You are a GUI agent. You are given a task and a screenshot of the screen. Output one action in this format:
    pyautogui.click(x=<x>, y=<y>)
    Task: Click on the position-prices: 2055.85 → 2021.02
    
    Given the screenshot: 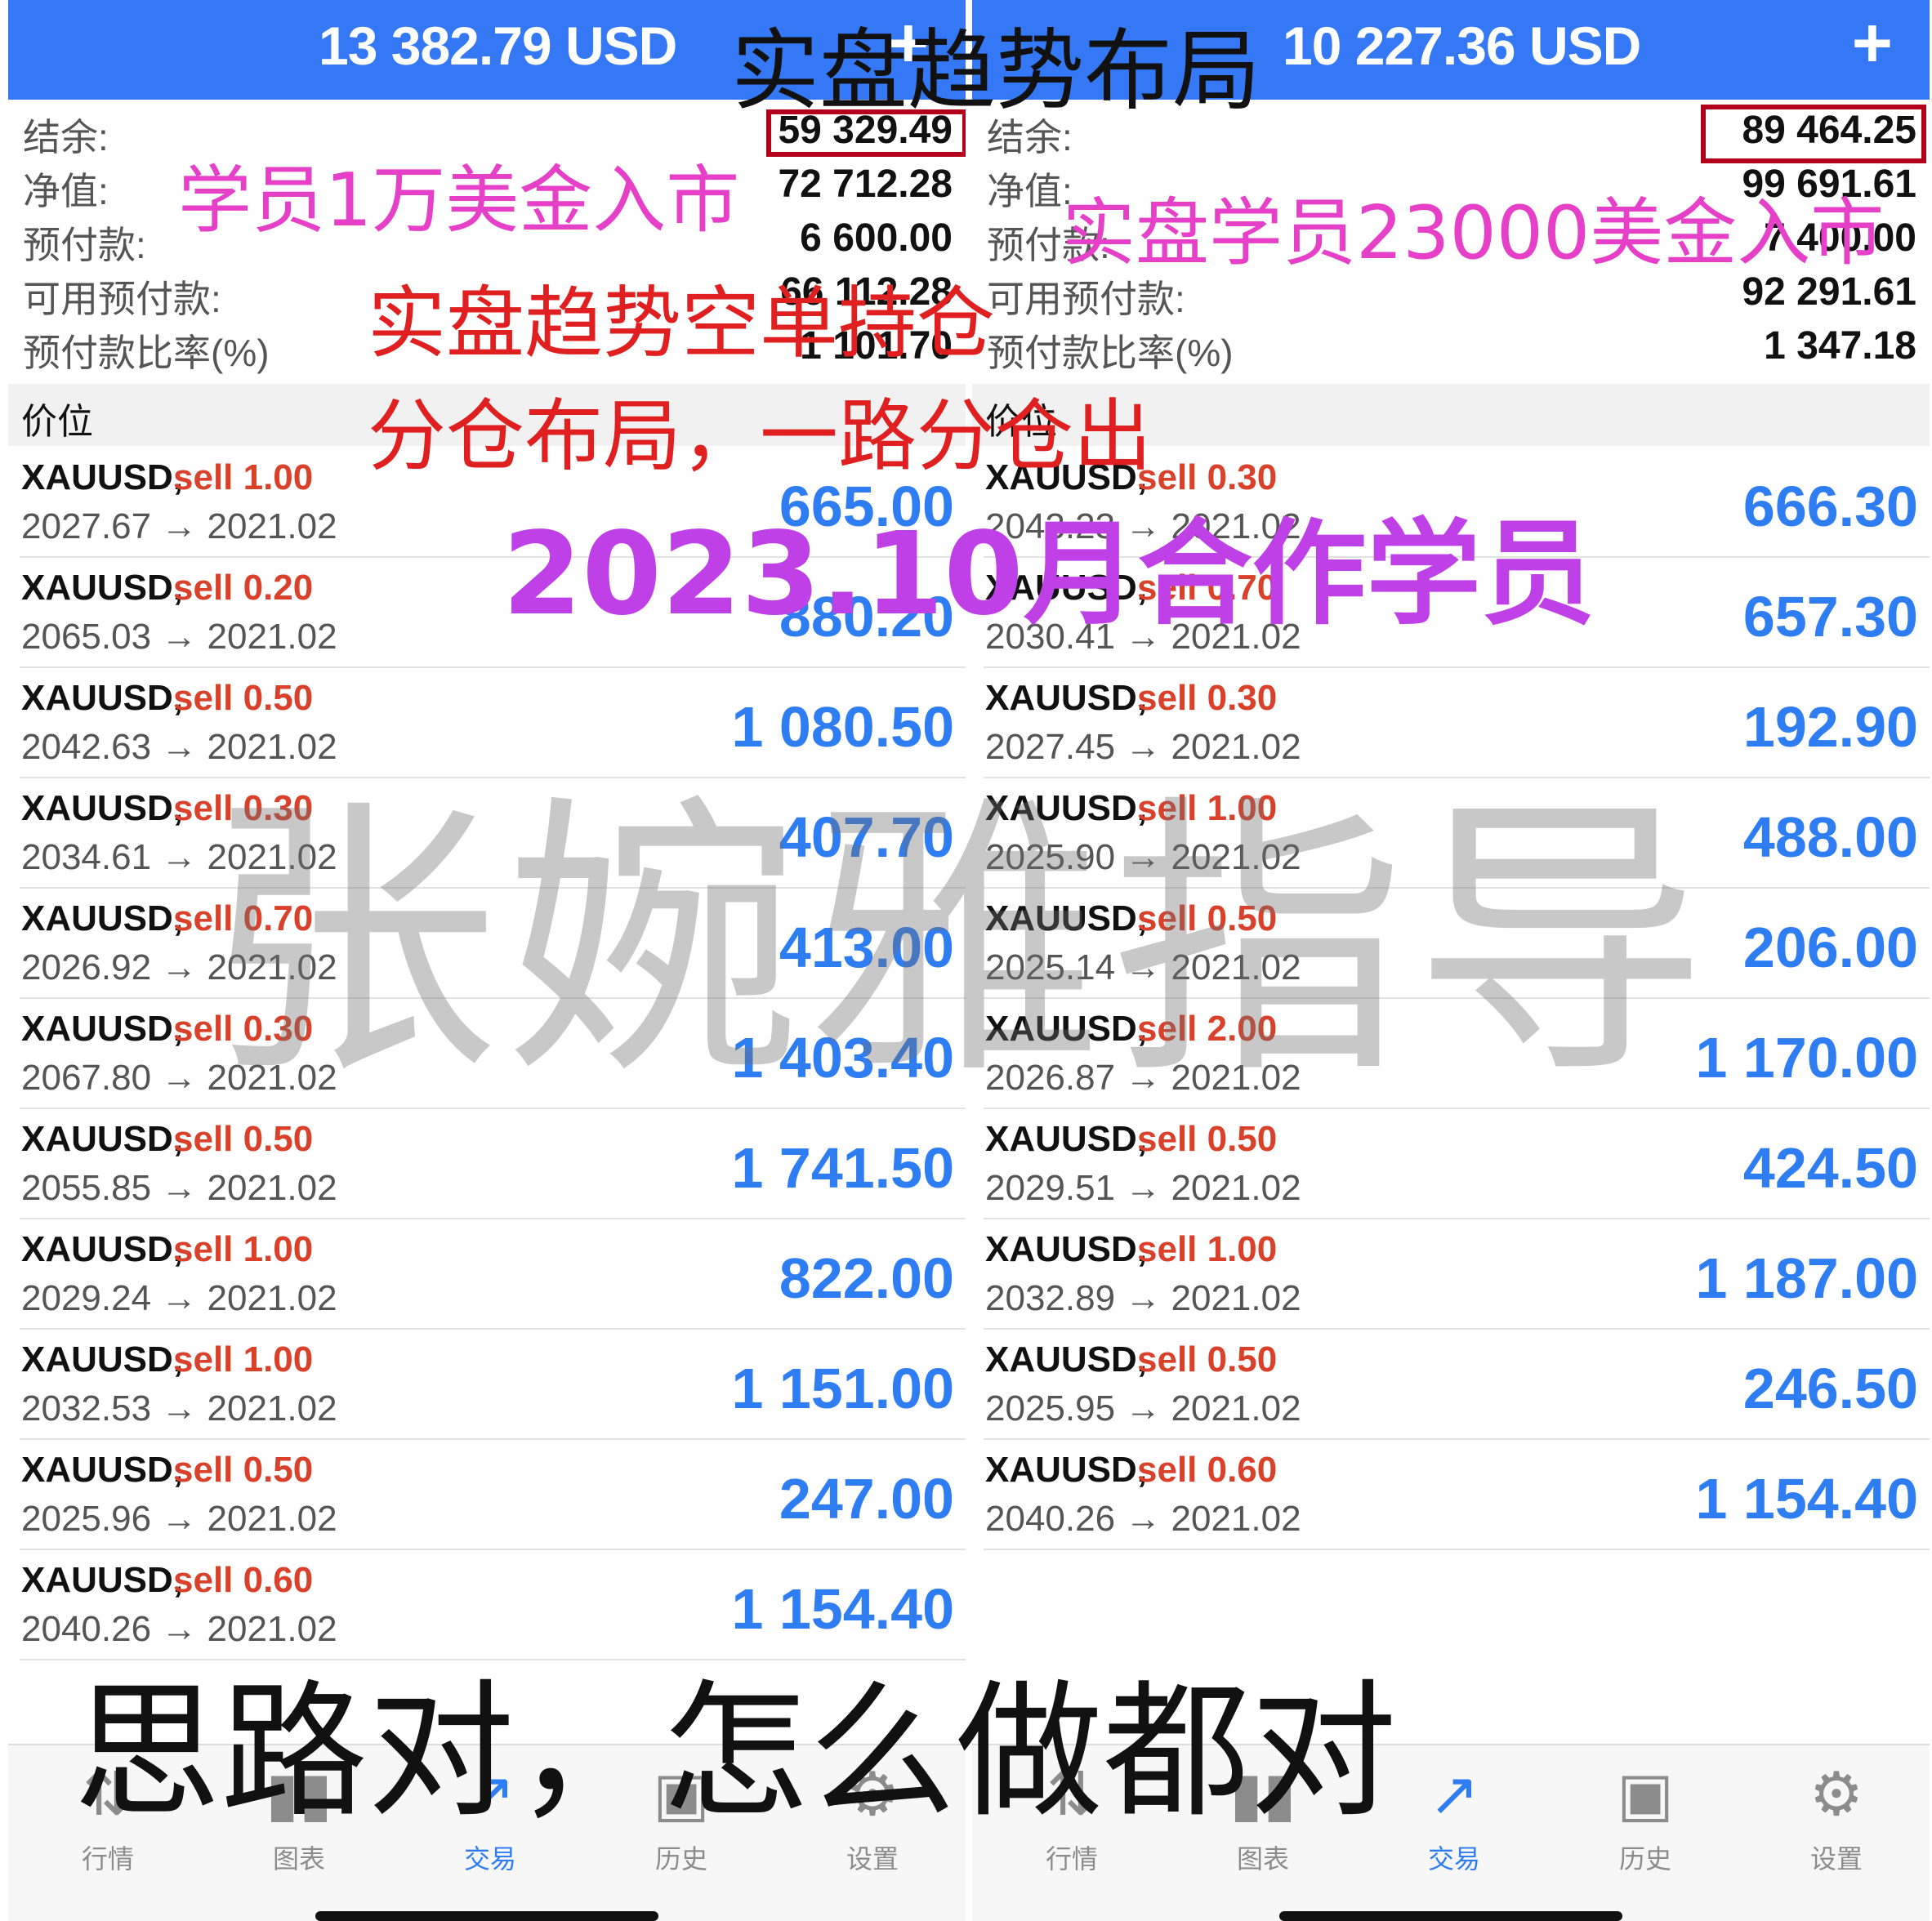 What is the action you would take?
    pyautogui.click(x=179, y=1188)
    